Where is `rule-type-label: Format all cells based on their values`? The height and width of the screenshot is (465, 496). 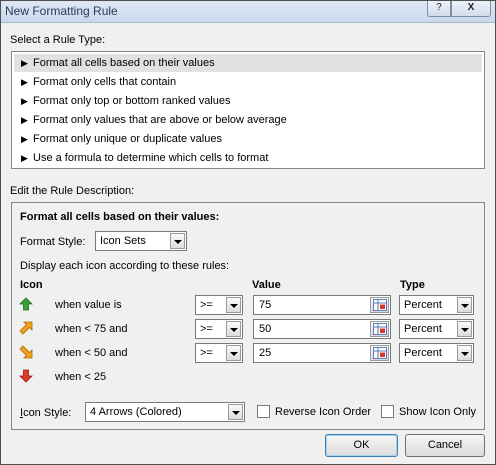 rule-type-label: Format all cells based on their values is located at coordinates (124, 63).